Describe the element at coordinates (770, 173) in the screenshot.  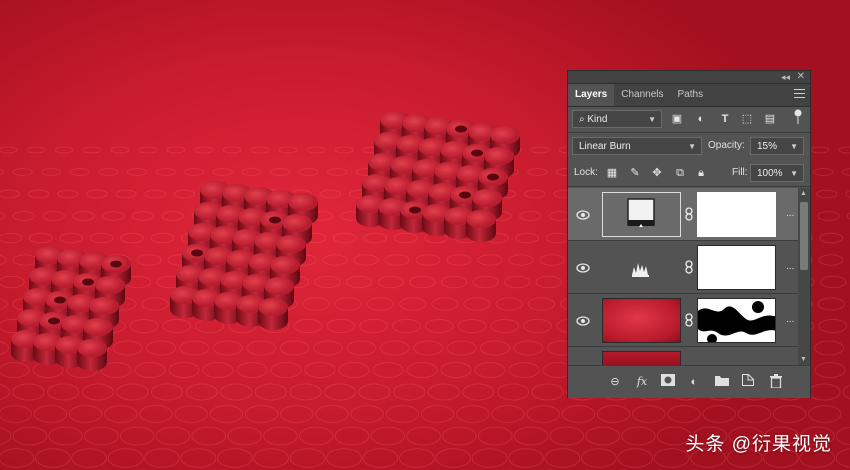
I see `fill-value: 100%` at that location.